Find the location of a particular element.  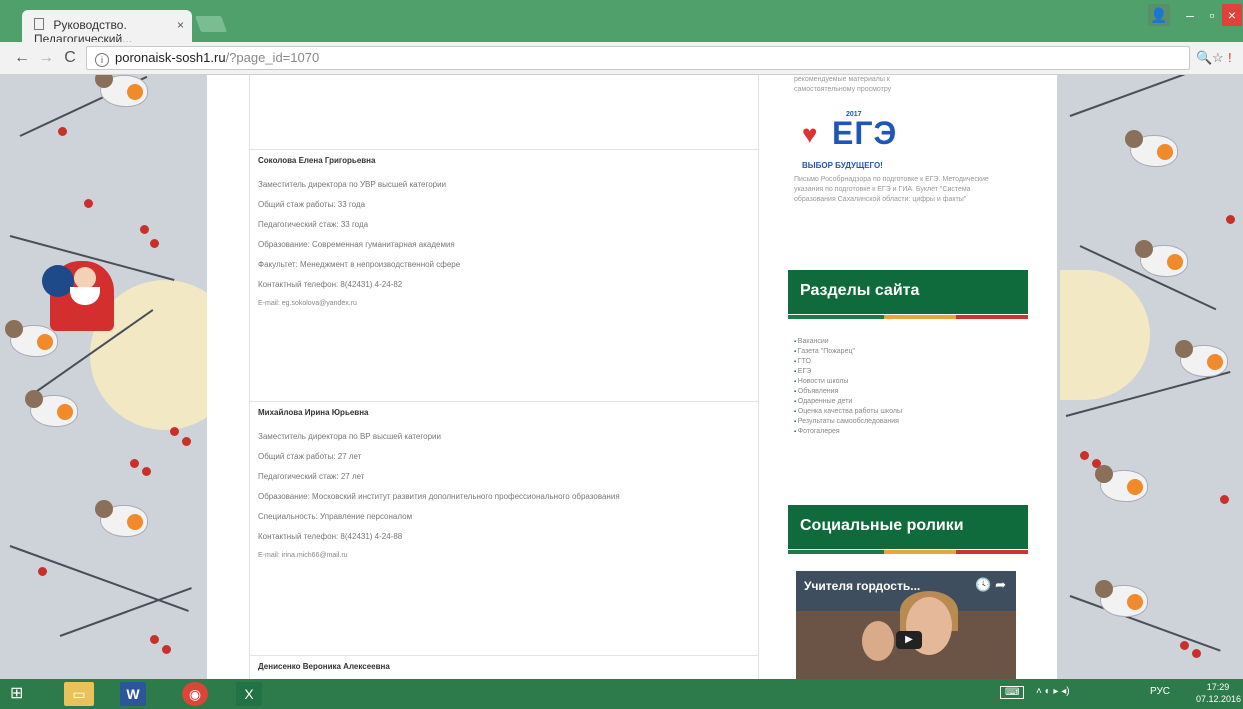

start-icon: ⊞ is located at coordinates (20, 694).